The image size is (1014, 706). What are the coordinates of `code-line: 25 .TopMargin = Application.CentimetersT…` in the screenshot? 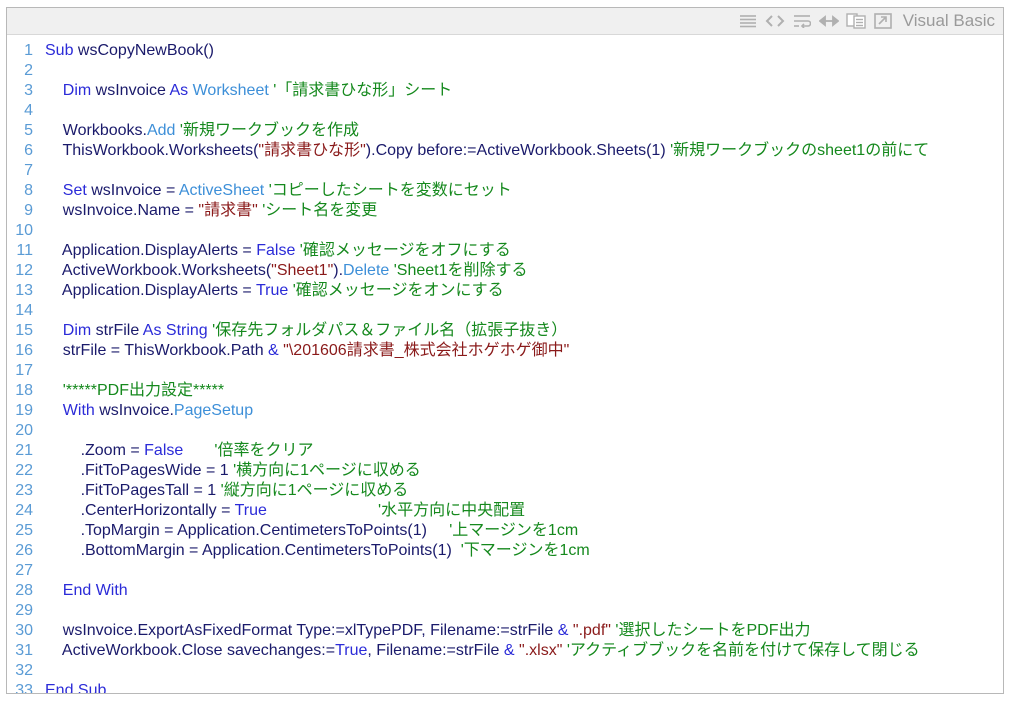 It's located at (505, 531).